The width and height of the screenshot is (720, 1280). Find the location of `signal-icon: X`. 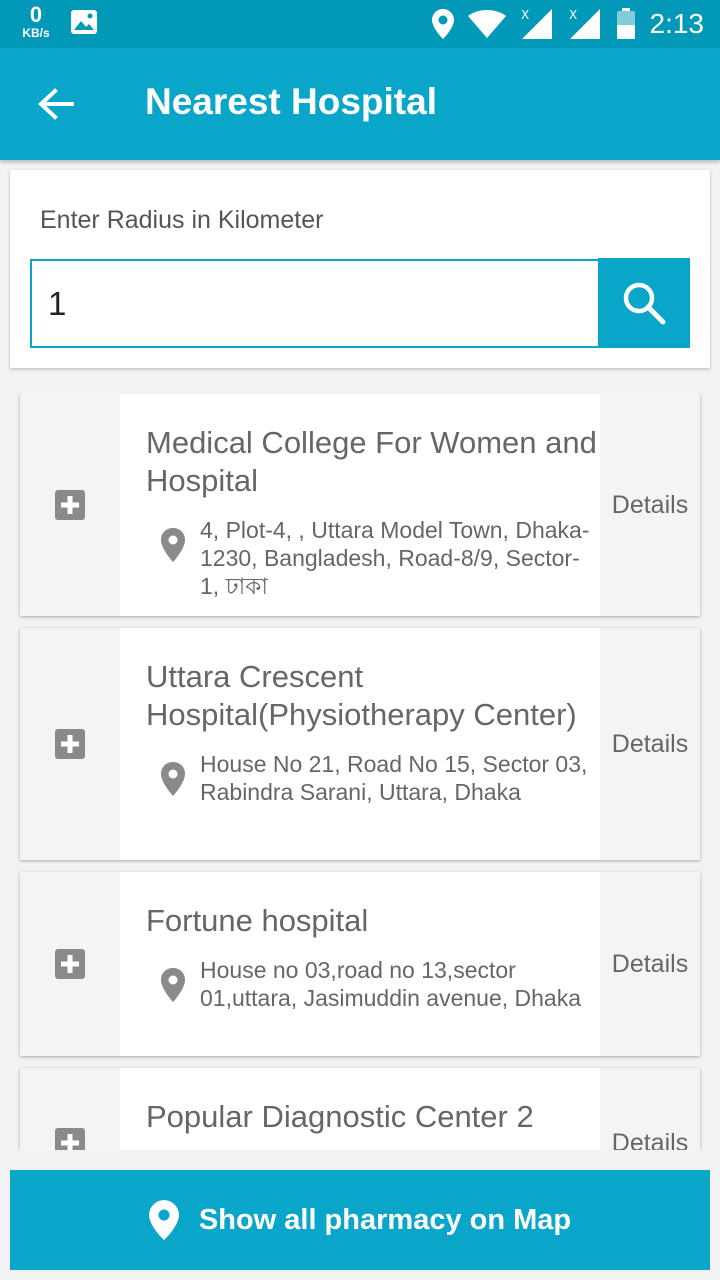

signal-icon: X is located at coordinates (536, 23).